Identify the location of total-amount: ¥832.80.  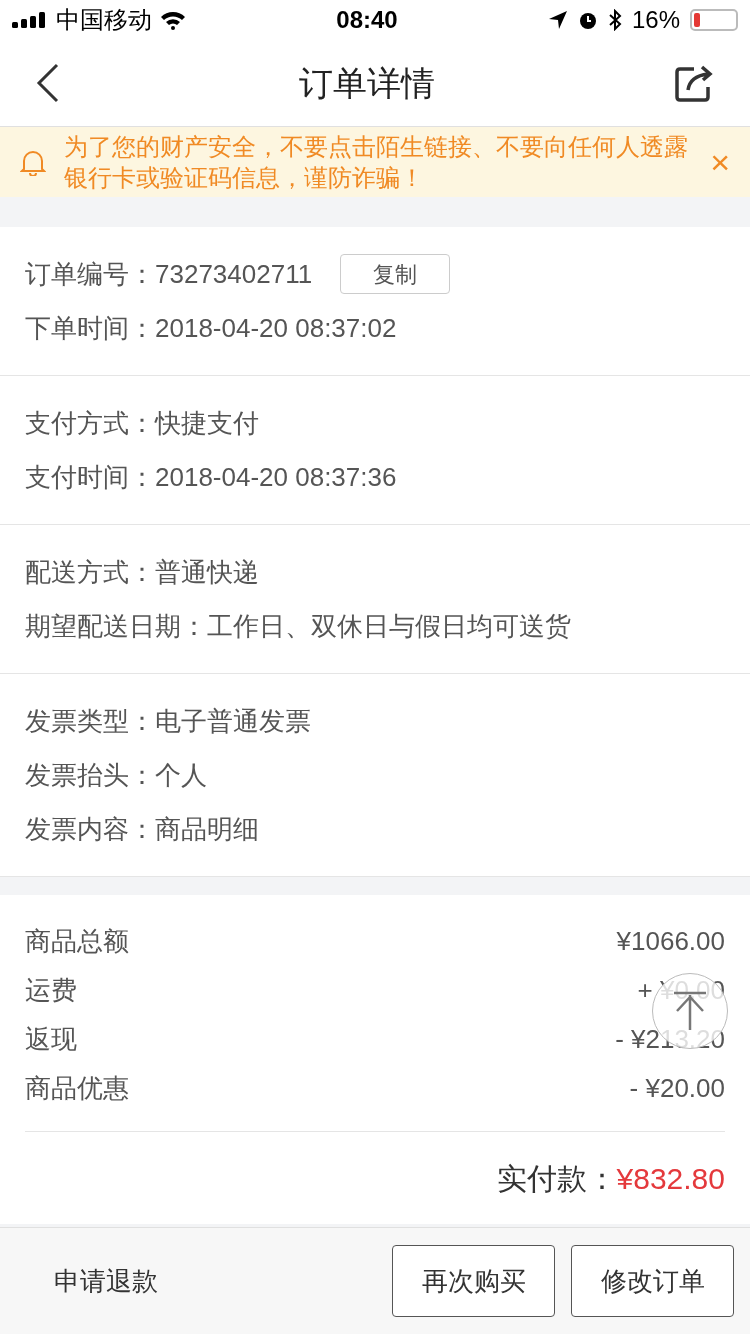
(670, 1178).